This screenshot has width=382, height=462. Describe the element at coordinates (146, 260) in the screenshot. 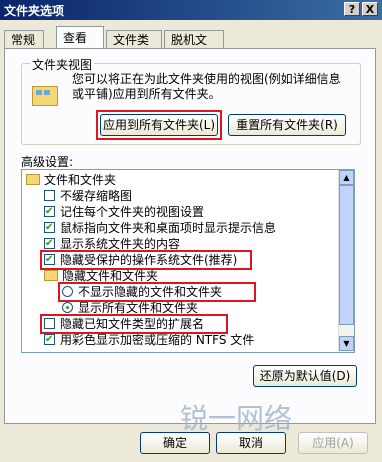

I see `highlight-hide-protected` at that location.